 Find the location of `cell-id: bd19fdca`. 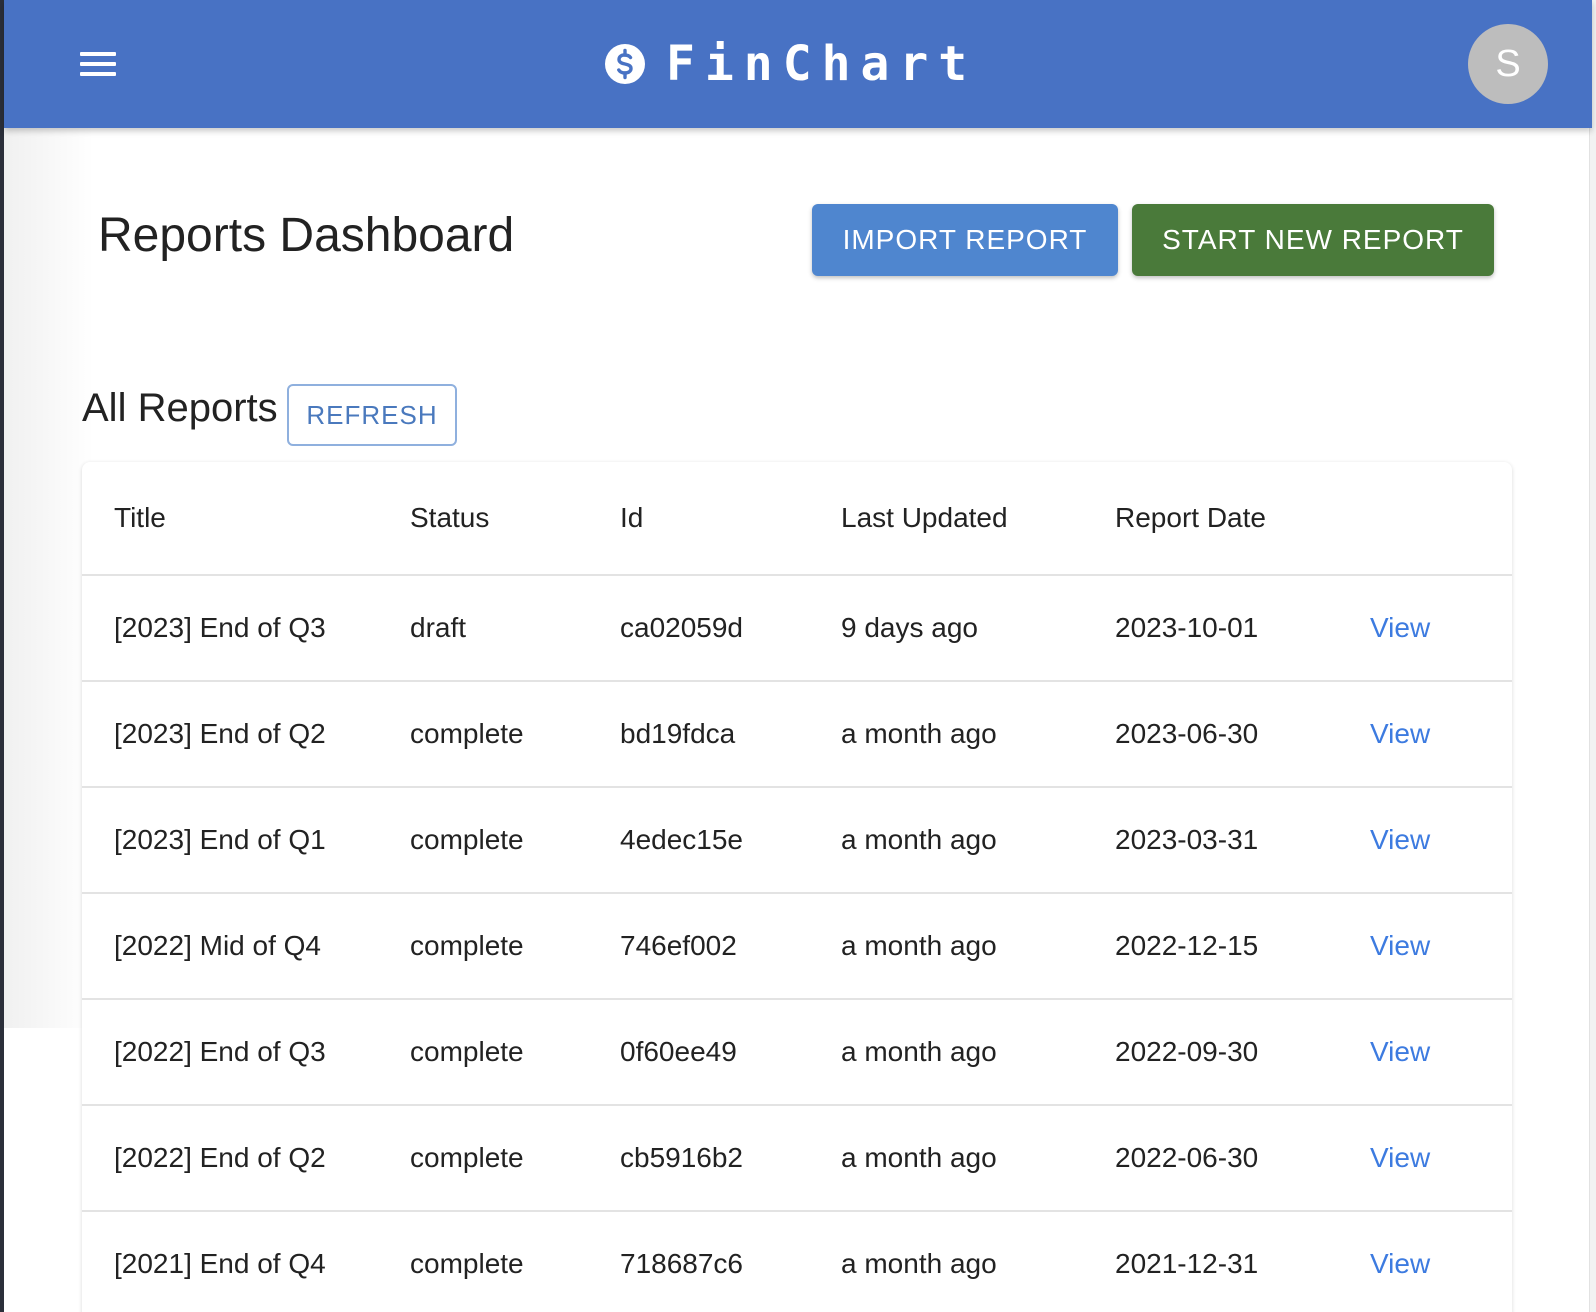

cell-id: bd19fdca is located at coordinates (678, 733).